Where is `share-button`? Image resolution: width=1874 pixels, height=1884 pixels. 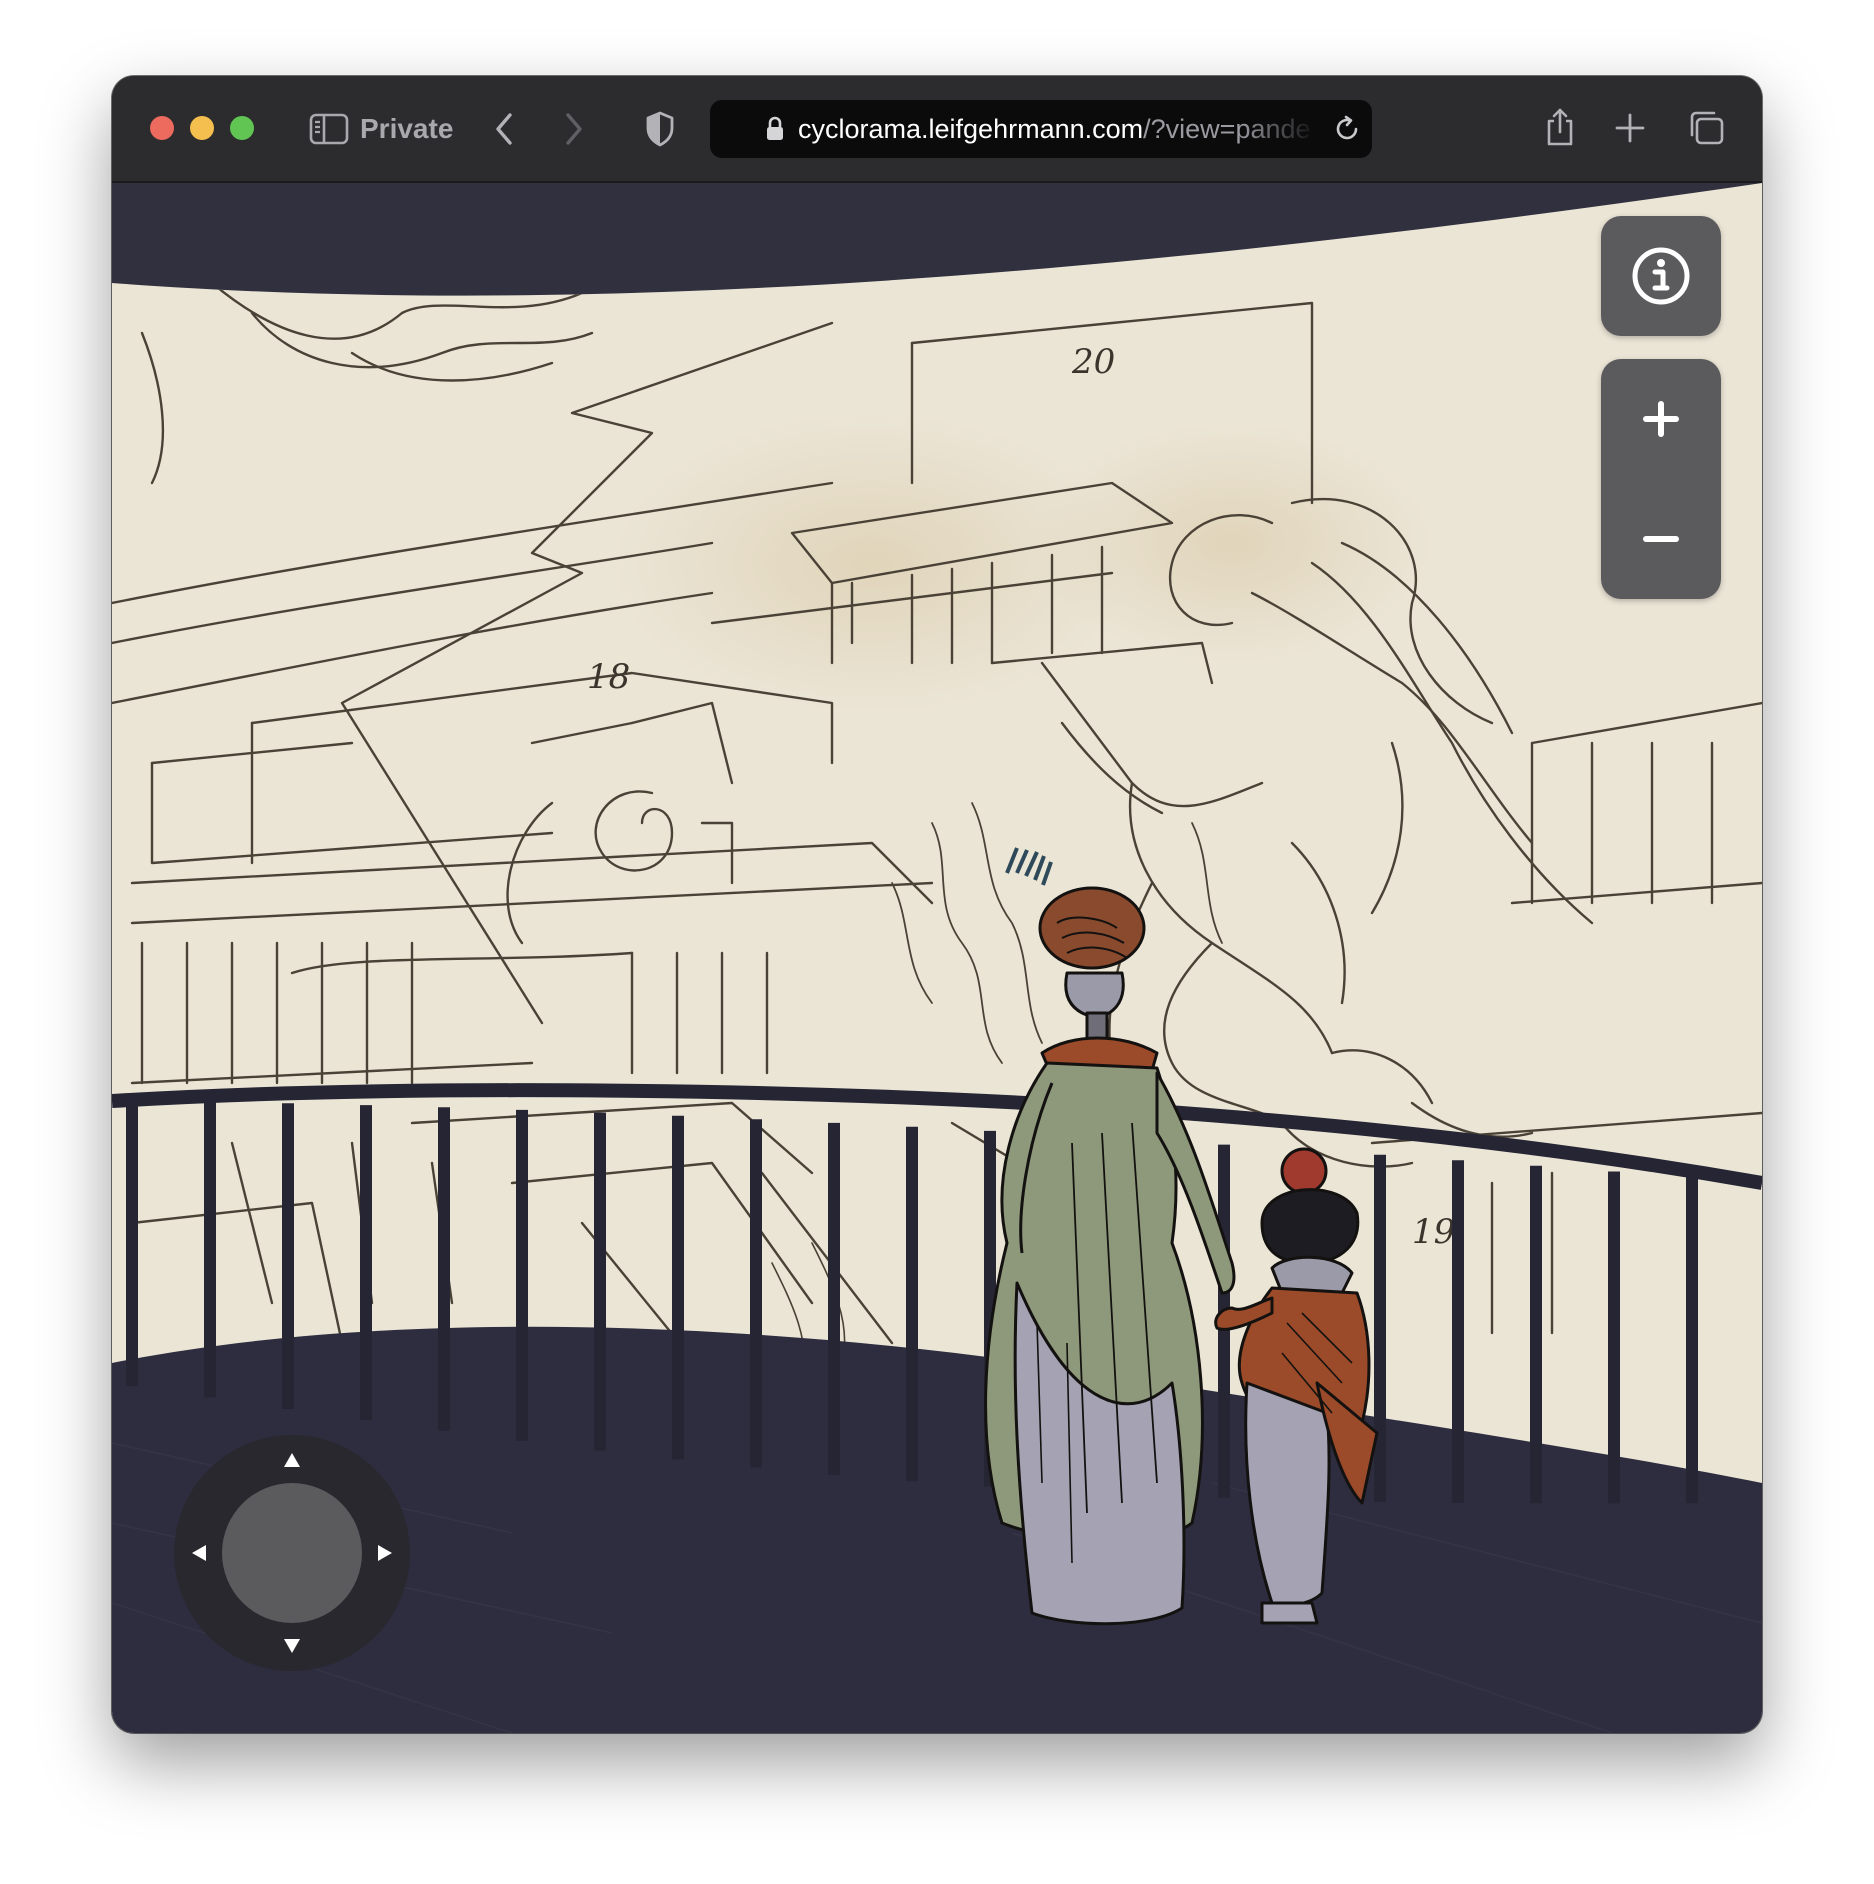 share-button is located at coordinates (1560, 127).